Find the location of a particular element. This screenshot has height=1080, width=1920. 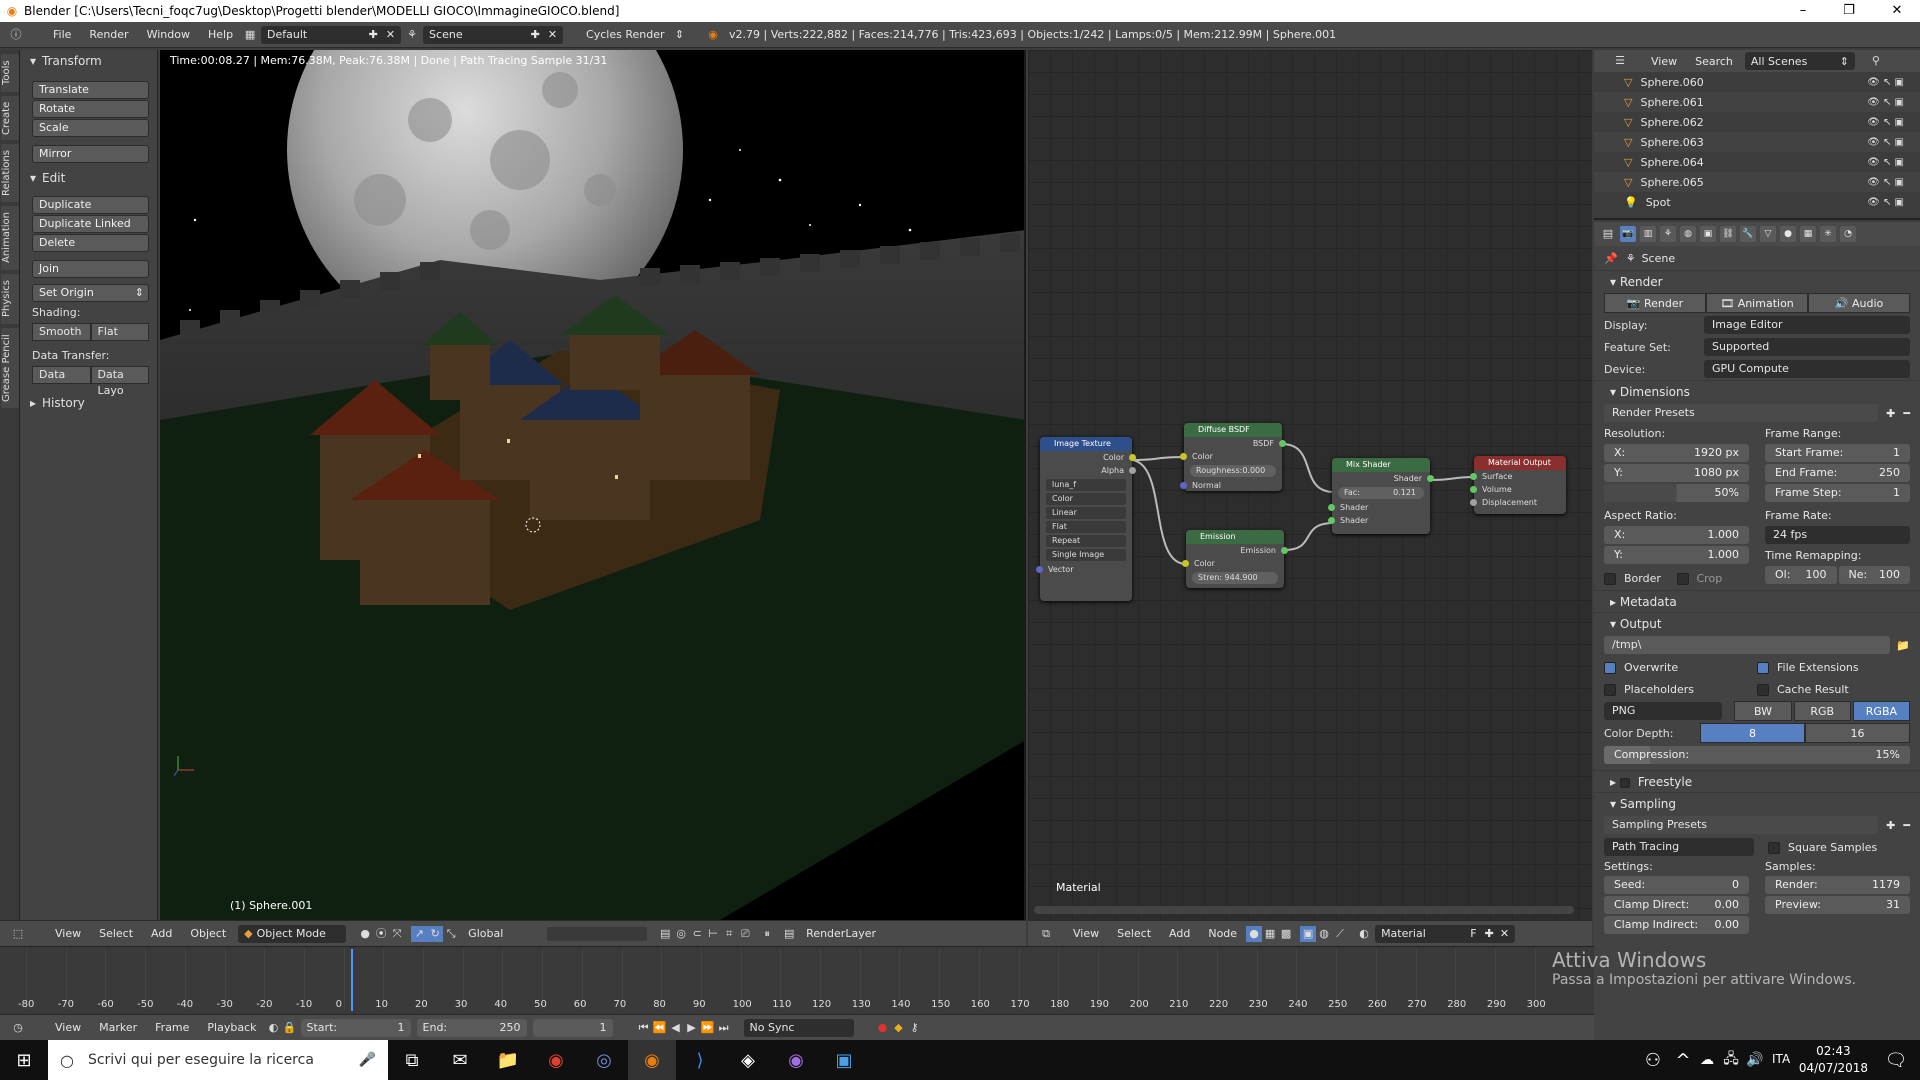

edit-panel-header: ▾ Edit is located at coordinates (88, 178).